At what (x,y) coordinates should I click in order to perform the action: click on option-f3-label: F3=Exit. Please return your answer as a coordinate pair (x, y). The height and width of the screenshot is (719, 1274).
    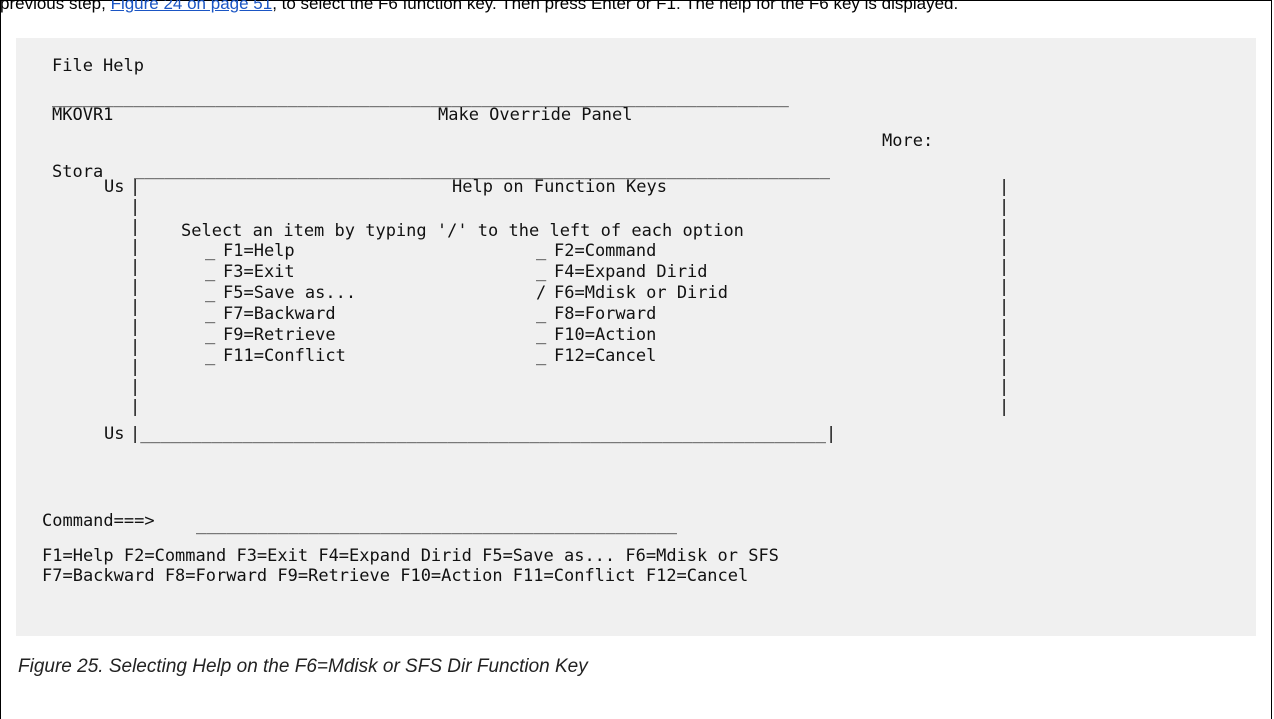
    Looking at the image, I should click on (259, 272).